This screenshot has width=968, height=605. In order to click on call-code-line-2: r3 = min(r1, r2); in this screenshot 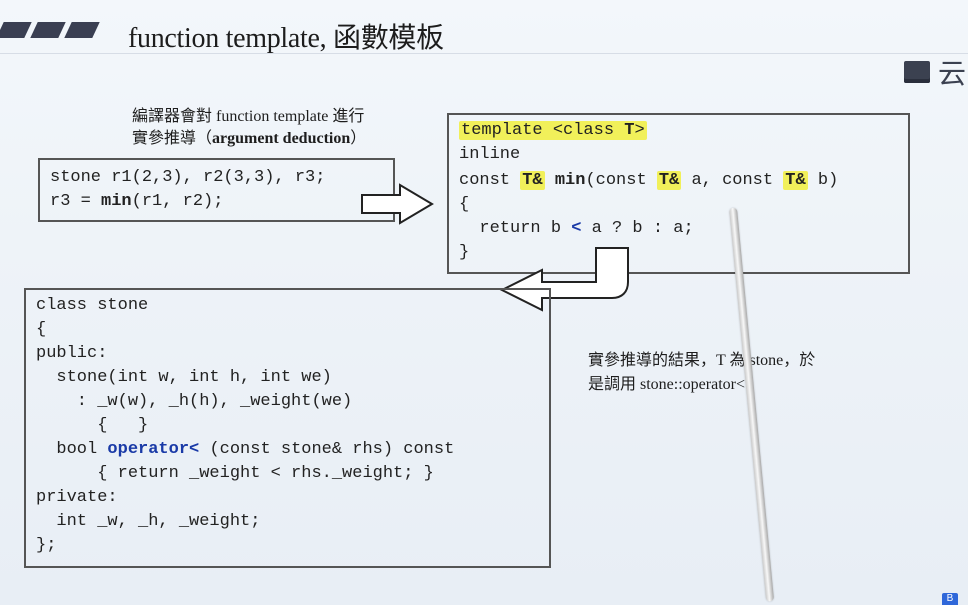, I will do `click(137, 201)`.